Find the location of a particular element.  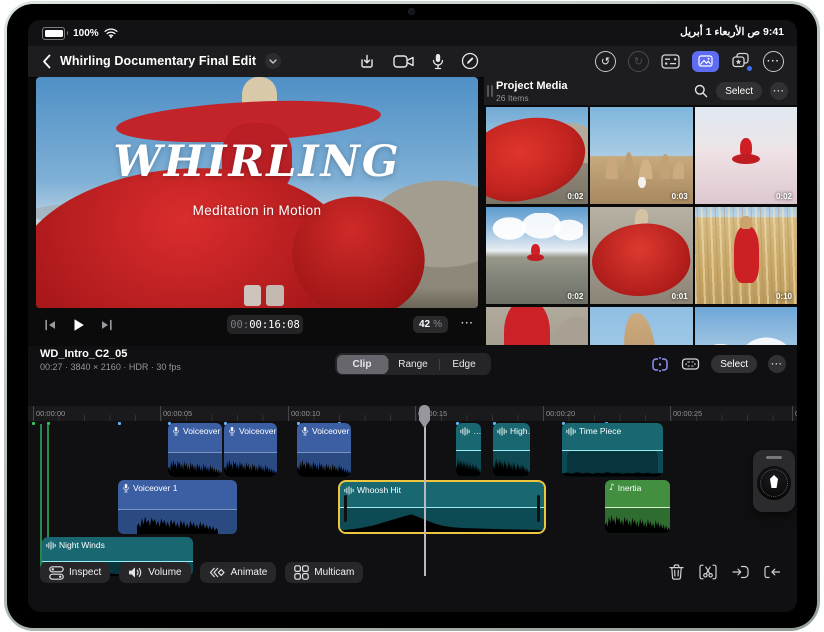

jog-dial is located at coordinates (774, 483).